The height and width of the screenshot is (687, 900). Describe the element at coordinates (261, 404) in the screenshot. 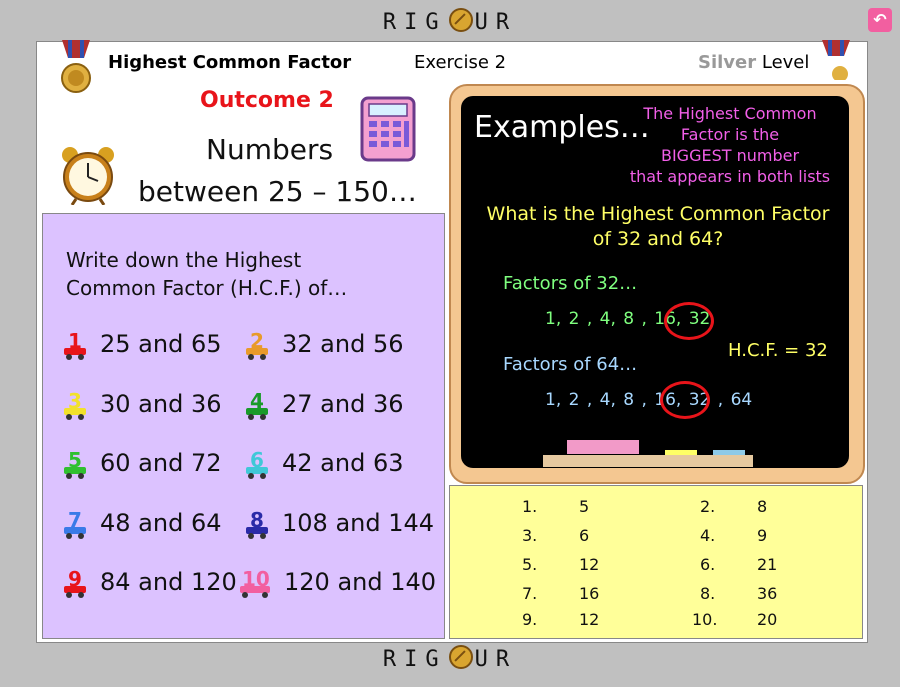

I see `train-number-icon: 4` at that location.